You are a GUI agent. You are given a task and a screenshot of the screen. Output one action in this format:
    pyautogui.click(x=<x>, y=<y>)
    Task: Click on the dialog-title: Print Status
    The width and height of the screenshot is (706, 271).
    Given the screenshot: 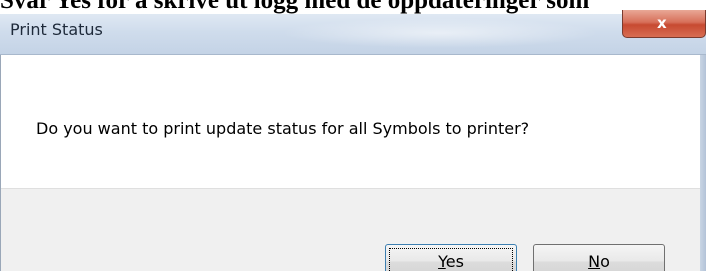 What is the action you would take?
    pyautogui.click(x=56, y=29)
    